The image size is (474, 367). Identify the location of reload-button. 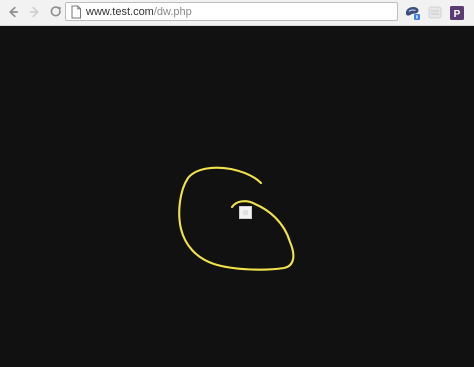
(56, 12).